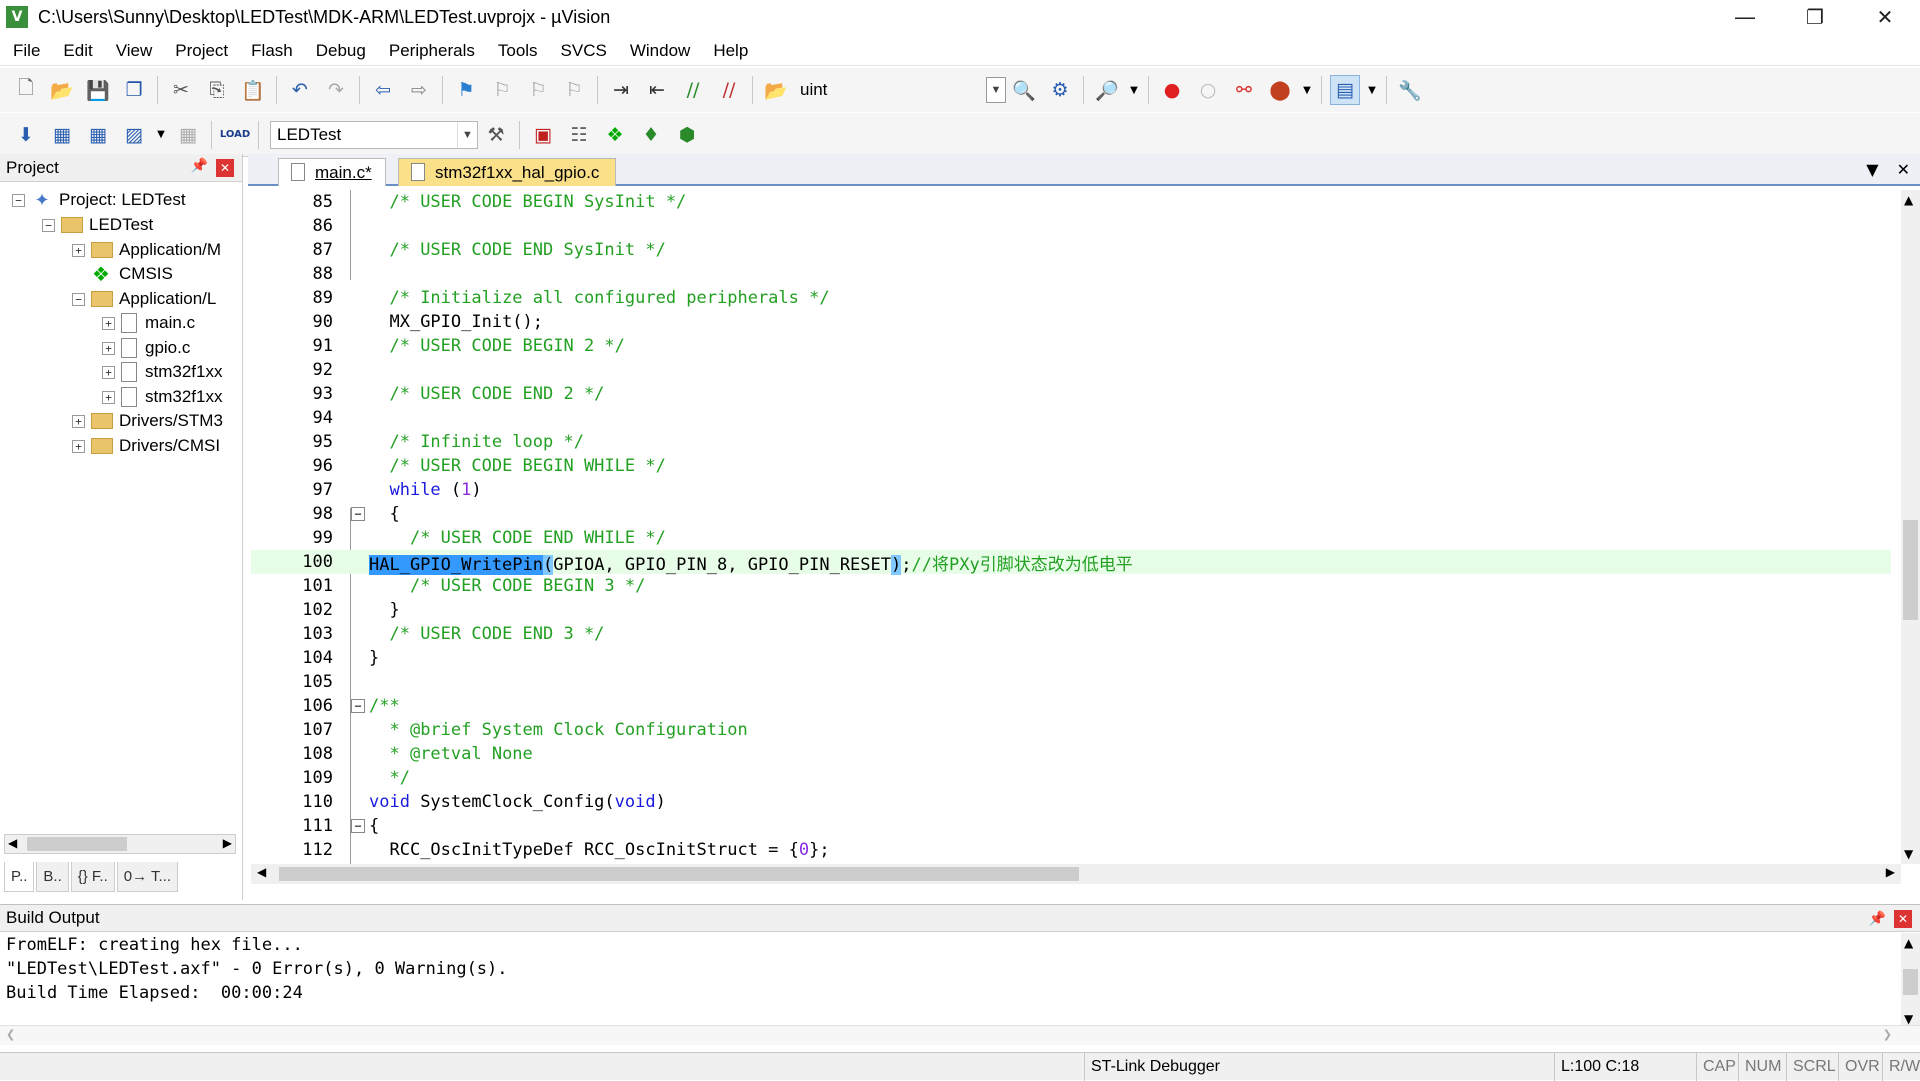  I want to click on tree-item-group: + Drivers/CMSI, so click(146, 446).